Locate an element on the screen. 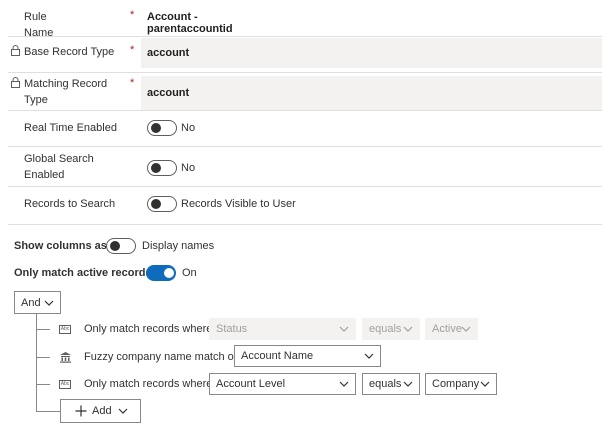 This screenshot has width=602, height=442. condition-field-dropdown: Account Level is located at coordinates (282, 384).